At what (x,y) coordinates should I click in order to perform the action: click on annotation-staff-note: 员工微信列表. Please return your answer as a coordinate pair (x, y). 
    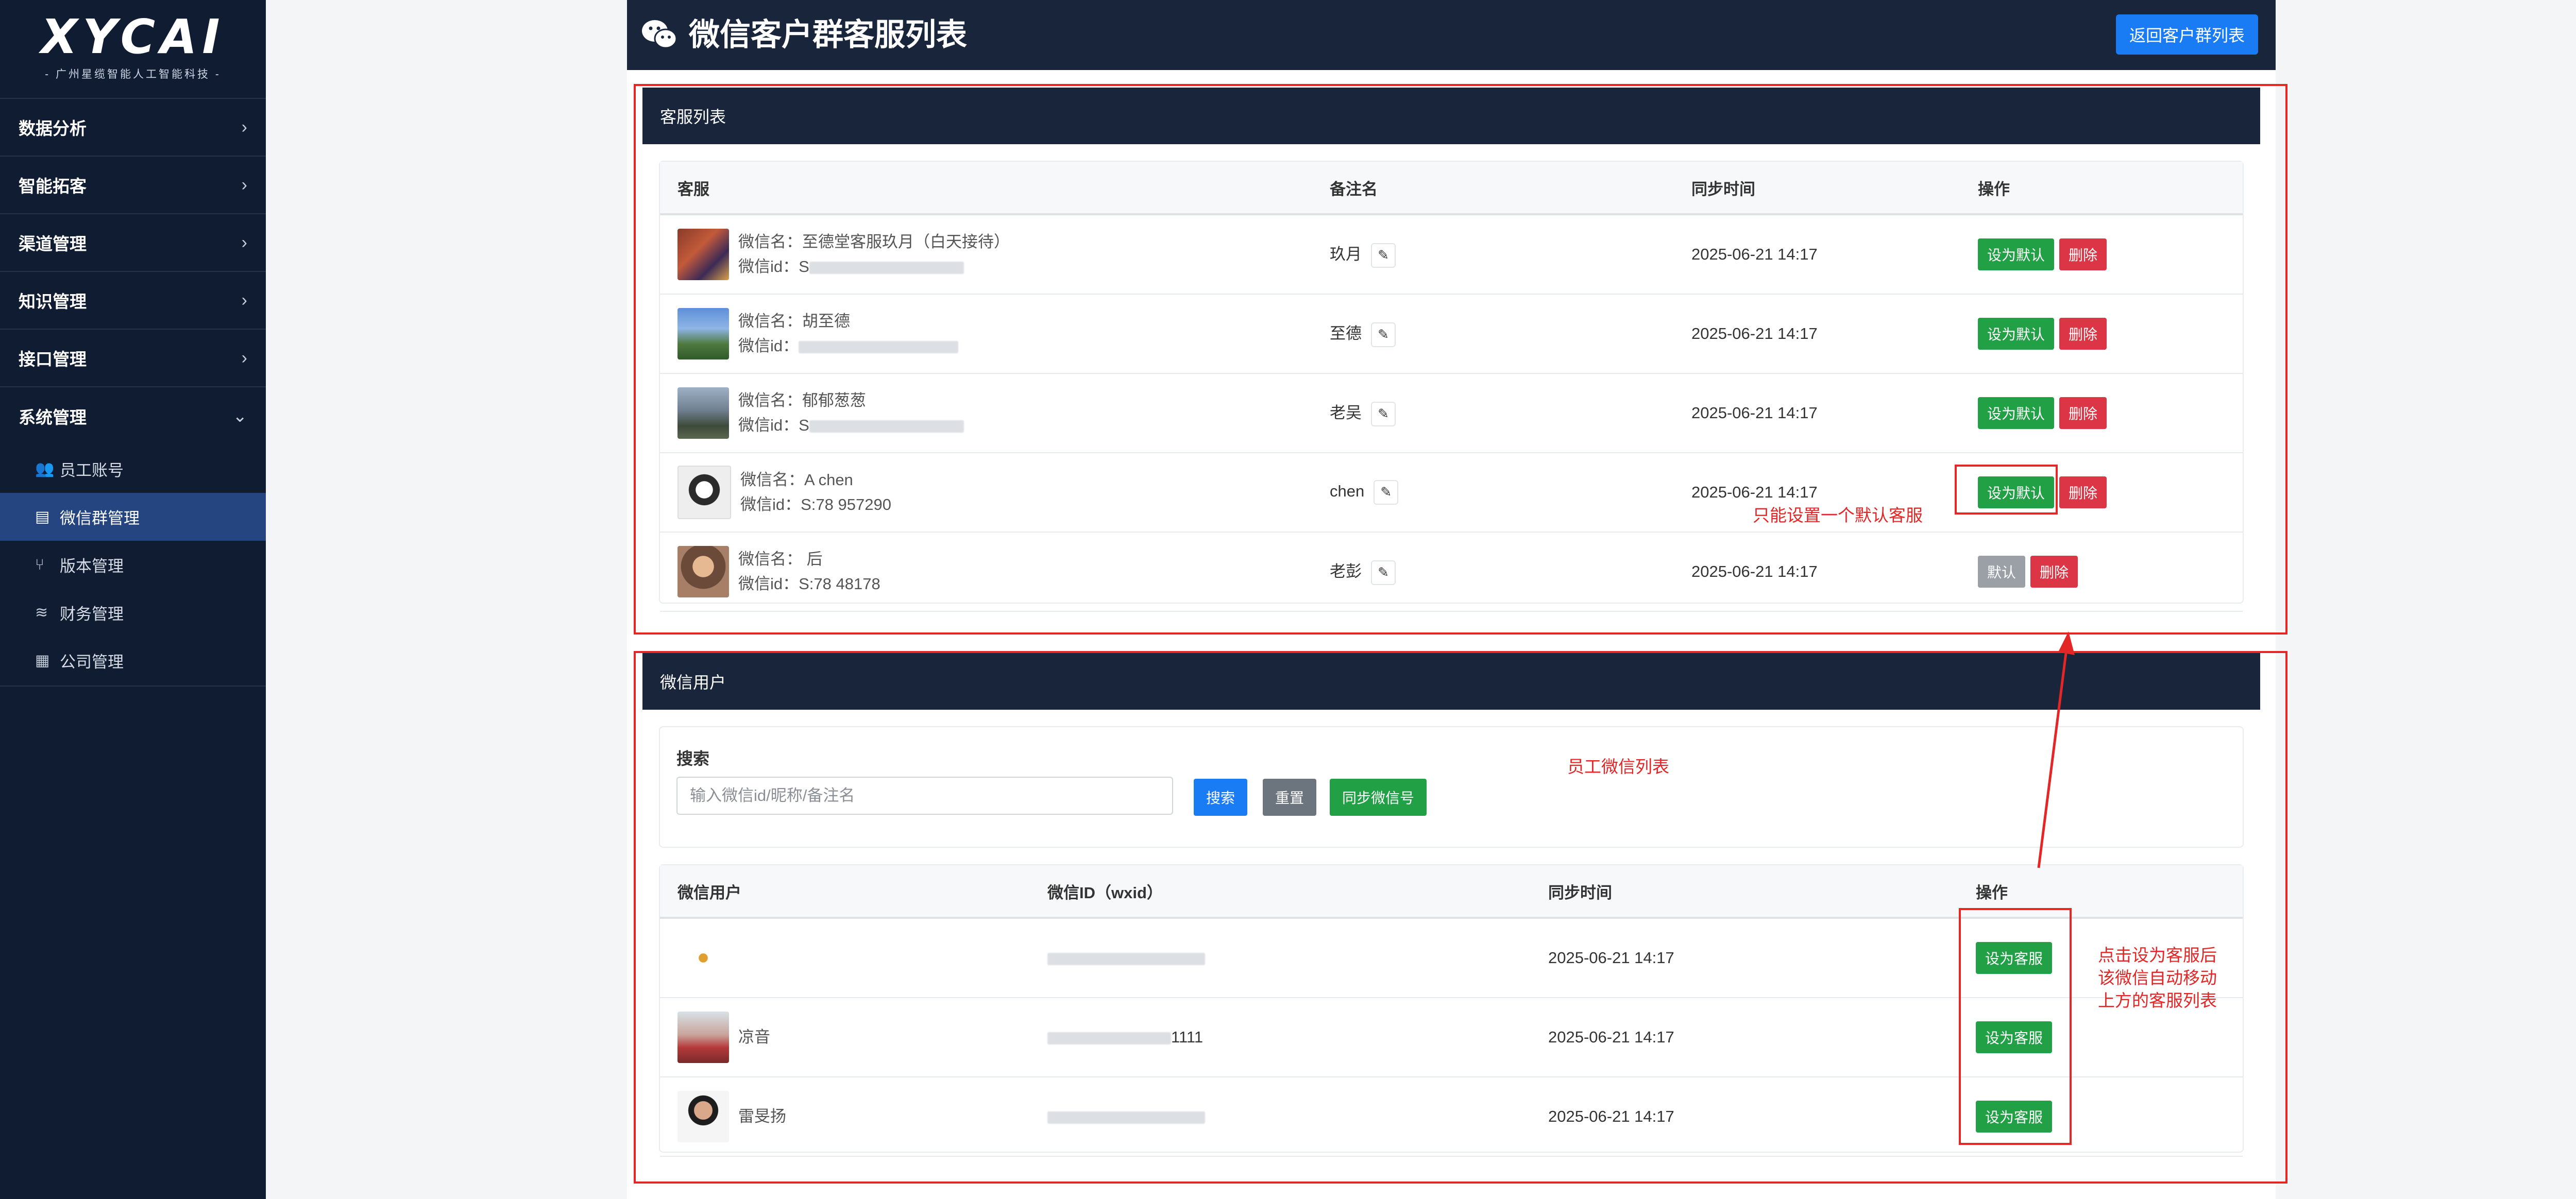
    Looking at the image, I should click on (1618, 766).